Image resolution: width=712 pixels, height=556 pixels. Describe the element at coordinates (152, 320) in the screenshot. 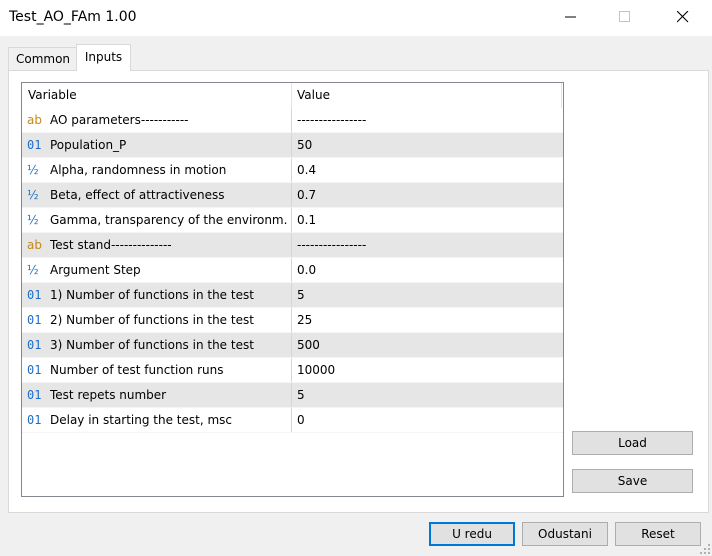

I see `variable-name: 2) Number of functions in the test` at that location.